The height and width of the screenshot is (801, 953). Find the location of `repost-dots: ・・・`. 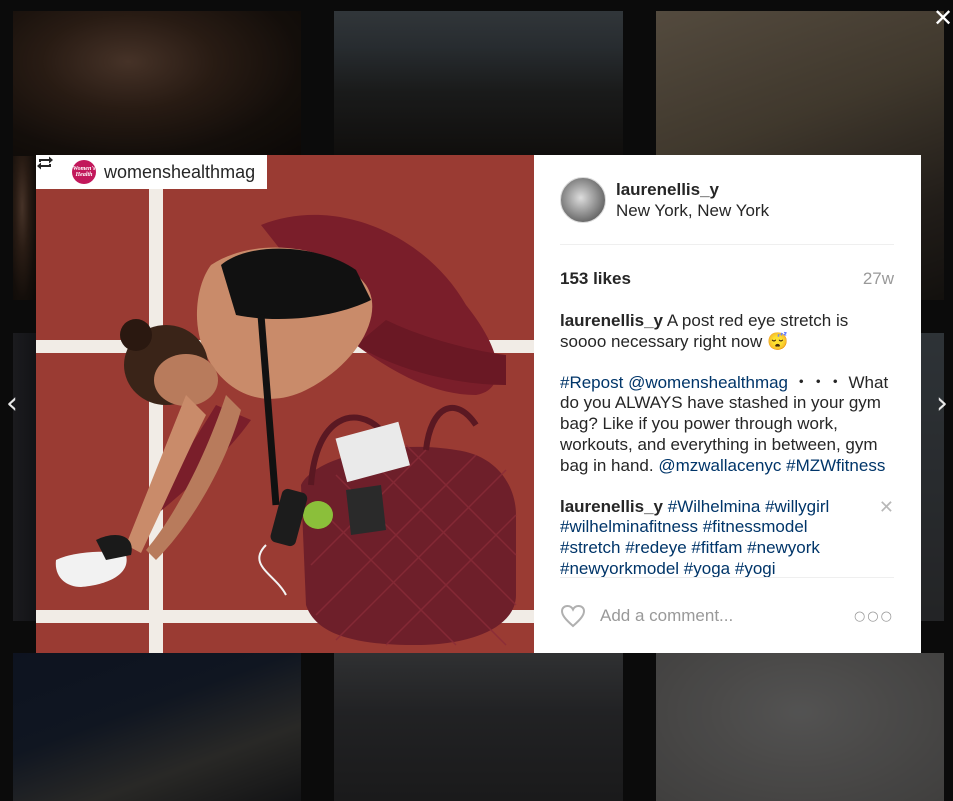

repost-dots: ・・・ is located at coordinates (818, 382).